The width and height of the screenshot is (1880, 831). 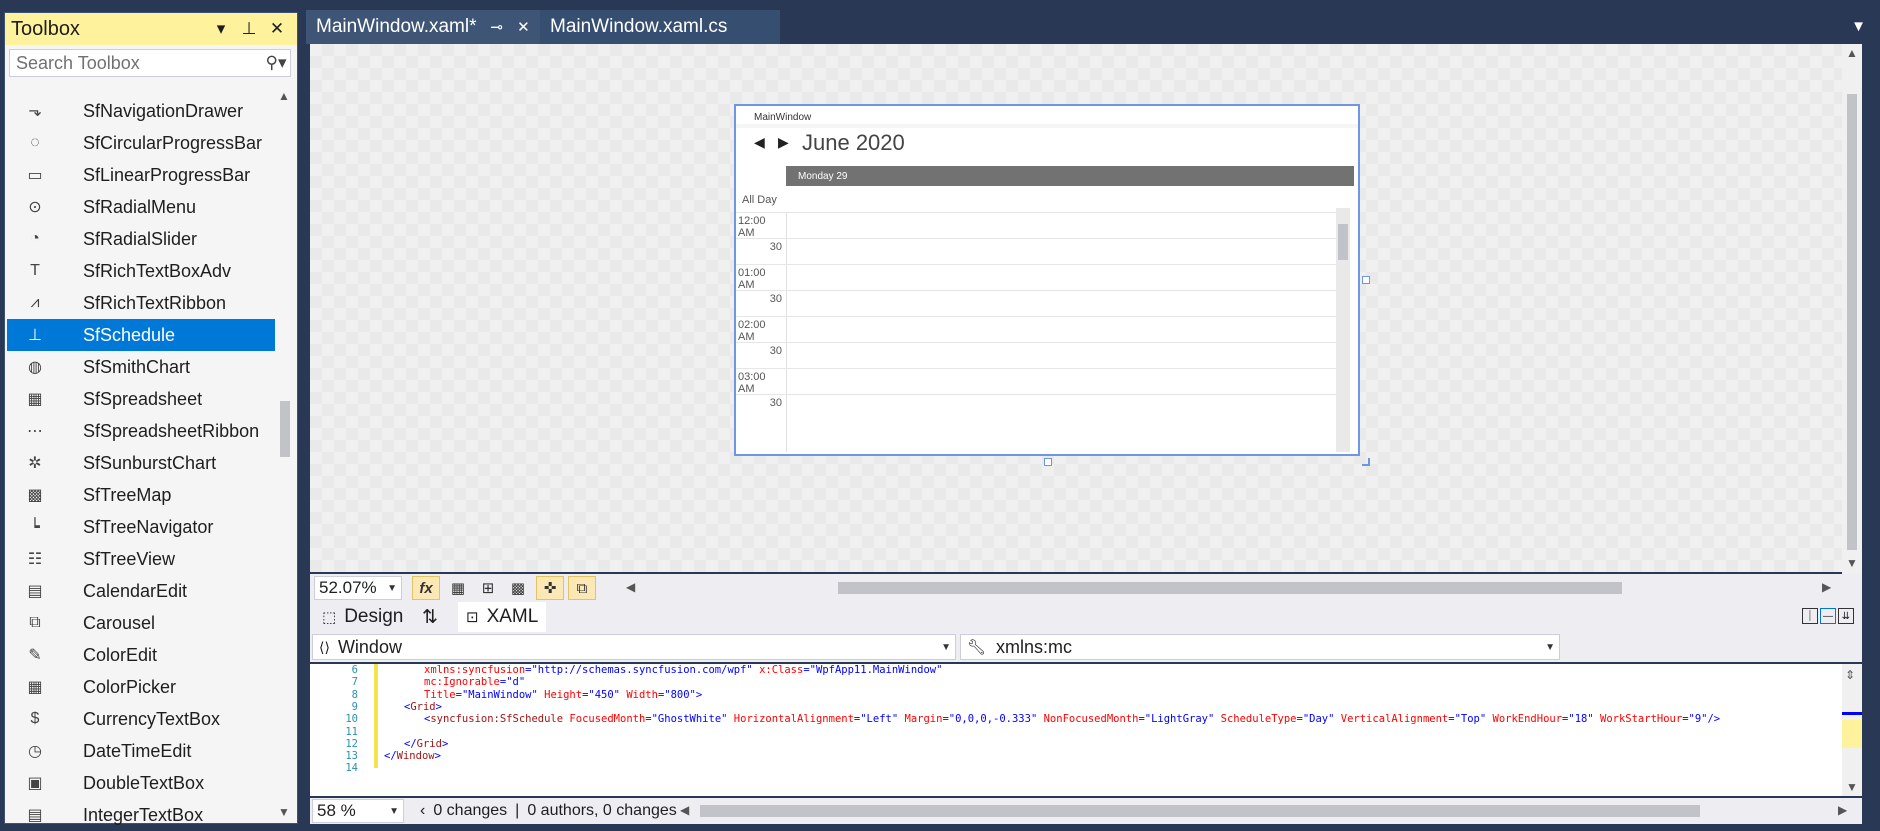 What do you see at coordinates (141, 271) in the screenshot?
I see `toolbox-item: T SfRichTextBoxAdv` at bounding box center [141, 271].